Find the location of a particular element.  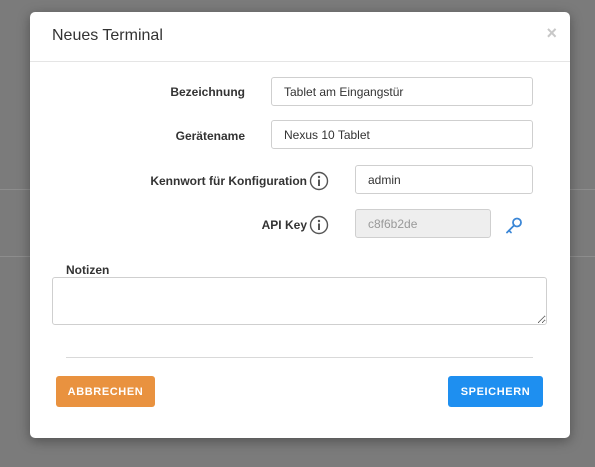

password-label: Kennwort für Konfiguration is located at coordinates (228, 181).